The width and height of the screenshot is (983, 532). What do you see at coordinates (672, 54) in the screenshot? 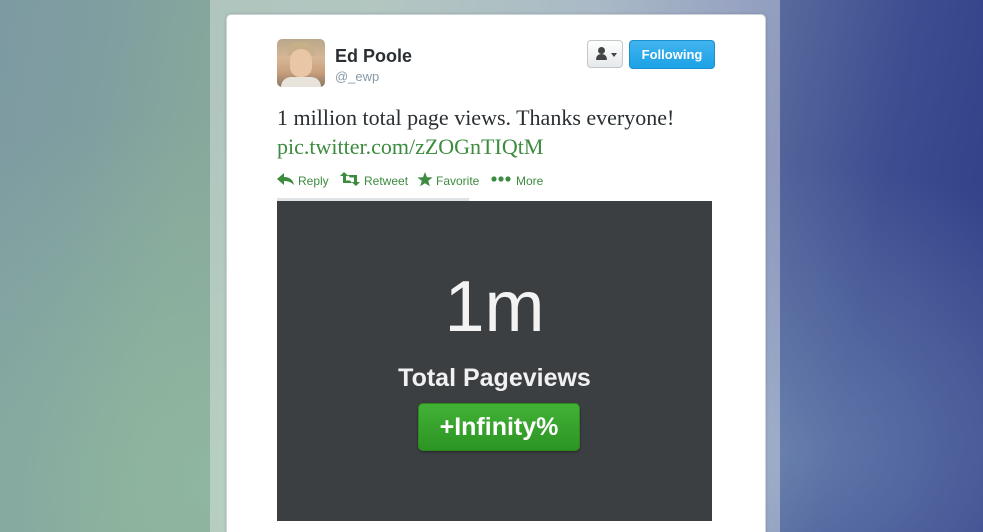
I see `following-button: Following` at bounding box center [672, 54].